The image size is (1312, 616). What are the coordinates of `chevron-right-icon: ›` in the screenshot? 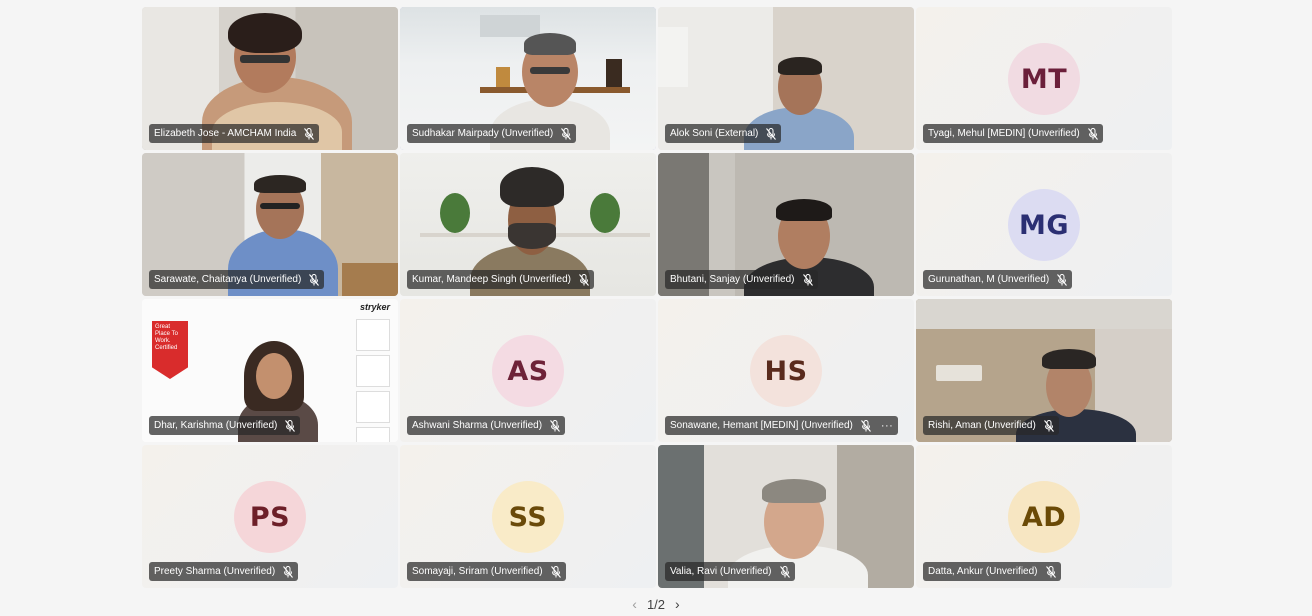 It's located at (677, 604).